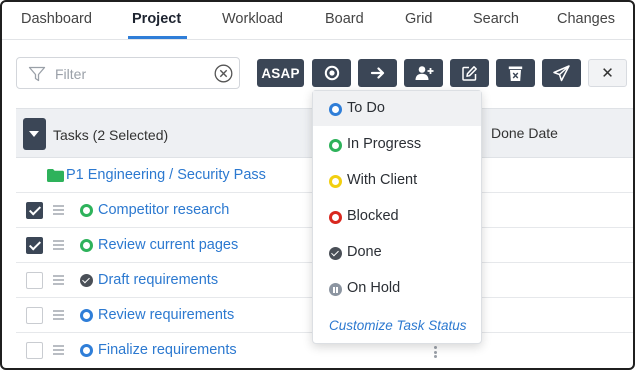 This screenshot has width=635, height=370. I want to click on assign-user-button, so click(423, 73).